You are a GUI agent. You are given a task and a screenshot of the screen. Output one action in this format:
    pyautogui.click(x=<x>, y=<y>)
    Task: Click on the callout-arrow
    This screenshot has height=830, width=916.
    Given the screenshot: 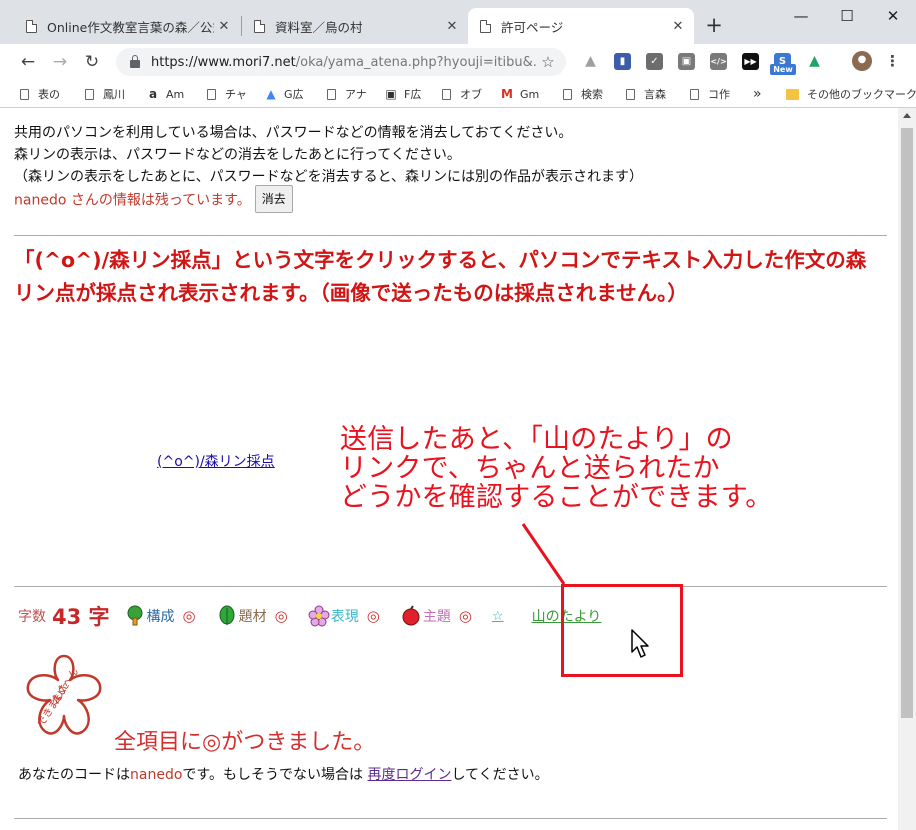 What is the action you would take?
    pyautogui.click(x=543, y=554)
    